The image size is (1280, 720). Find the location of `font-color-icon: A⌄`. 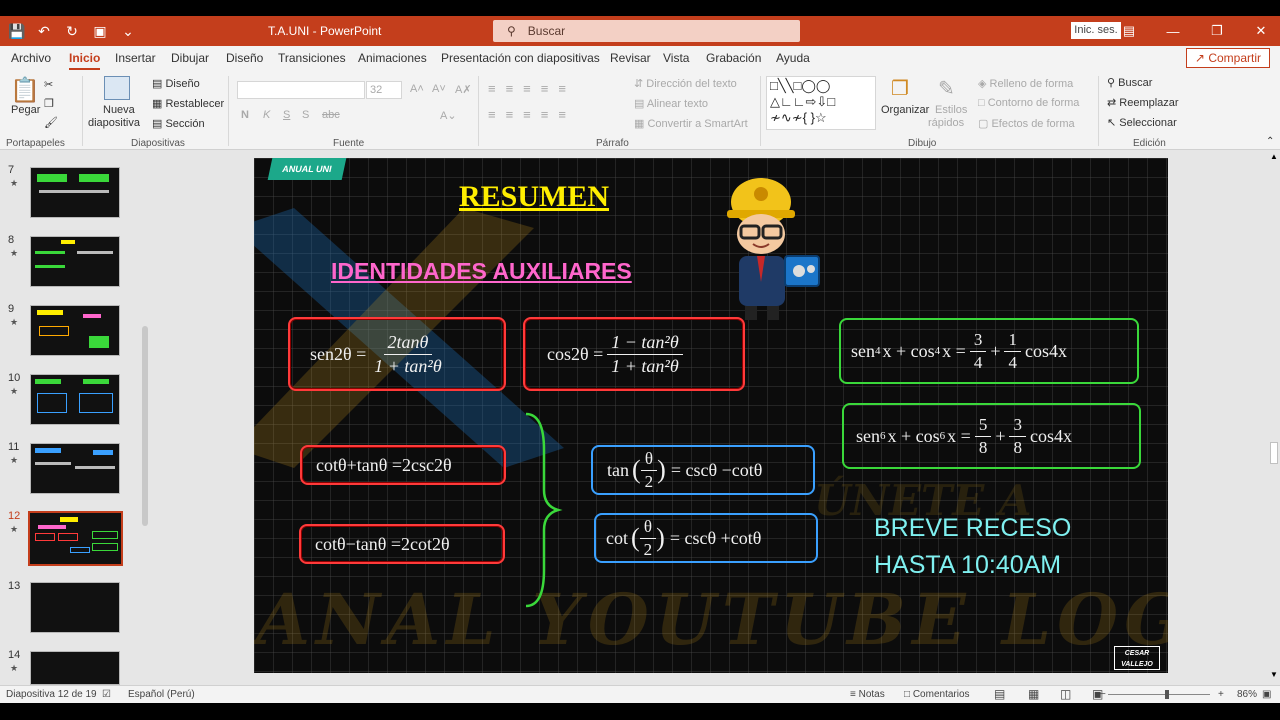

font-color-icon: A⌄ is located at coordinates (448, 115).